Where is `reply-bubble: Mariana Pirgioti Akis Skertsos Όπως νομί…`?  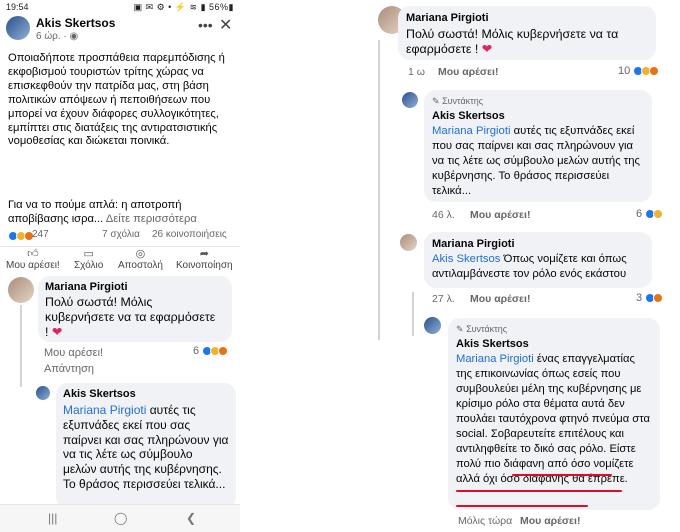
reply-bubble: Mariana Pirgioti Akis Skertsos Όπως νομί… is located at coordinates (538, 260).